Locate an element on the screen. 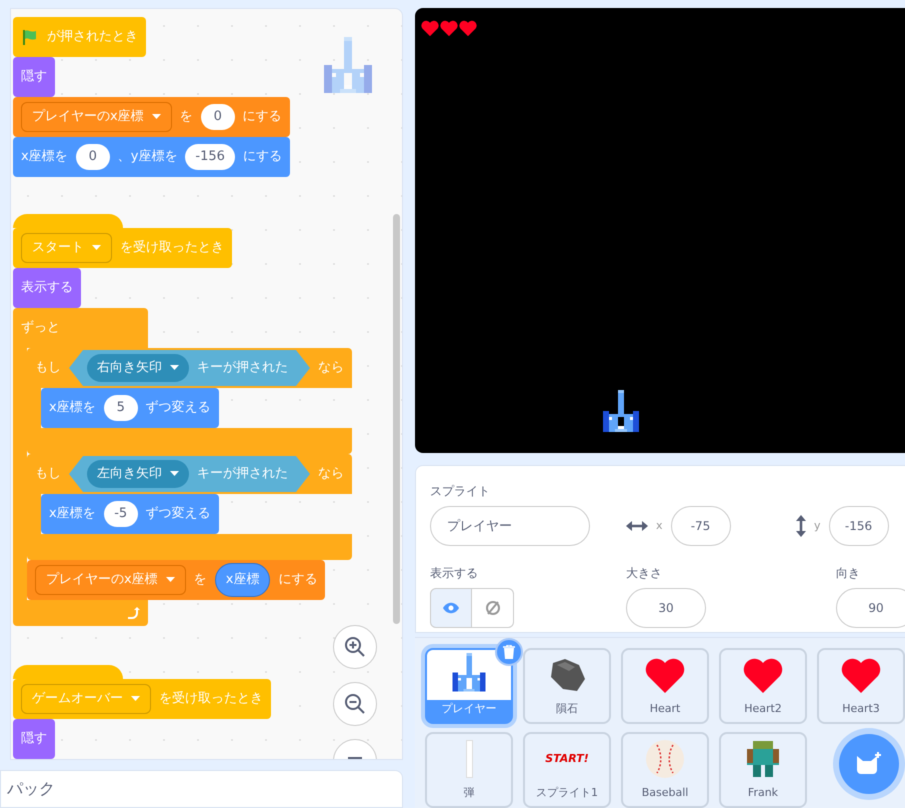 Image resolution: width=905 pixels, height=808 pixels. baseball-icon is located at coordinates (665, 759).